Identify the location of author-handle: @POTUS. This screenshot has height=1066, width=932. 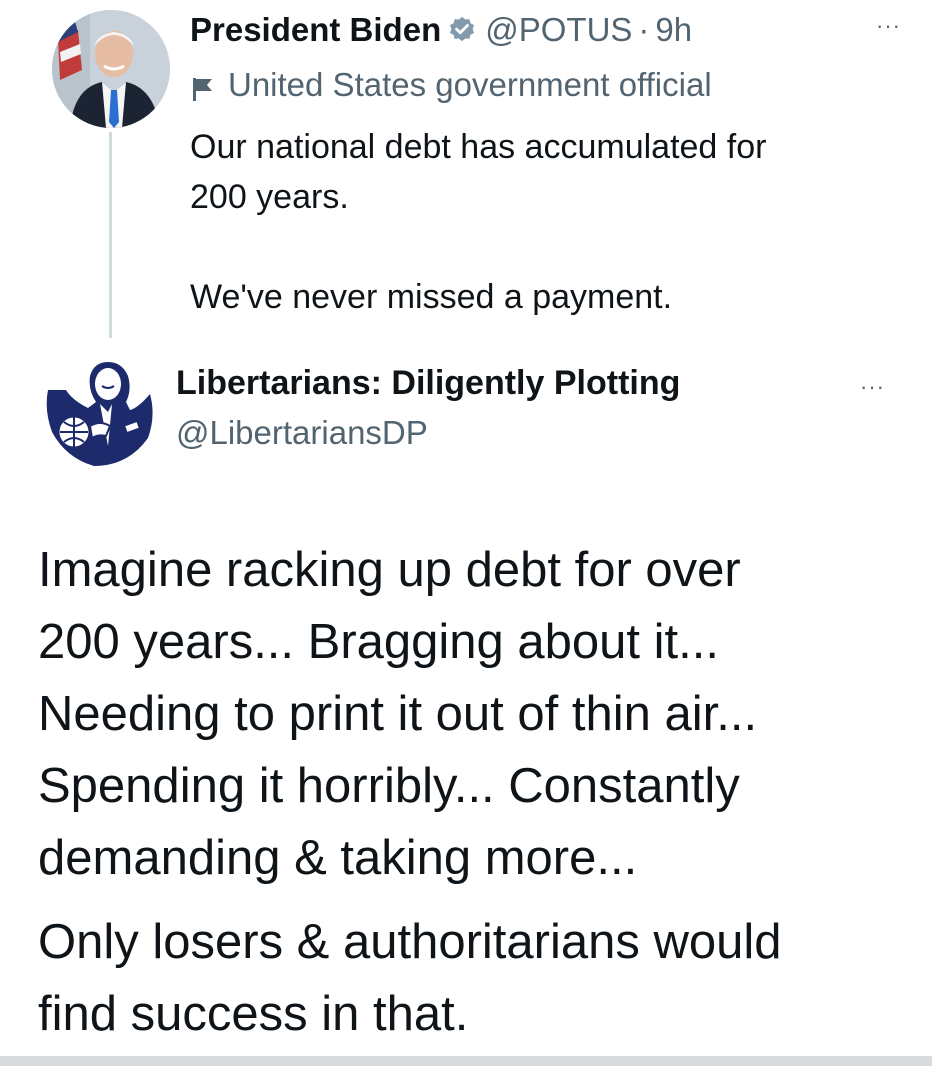
(558, 30).